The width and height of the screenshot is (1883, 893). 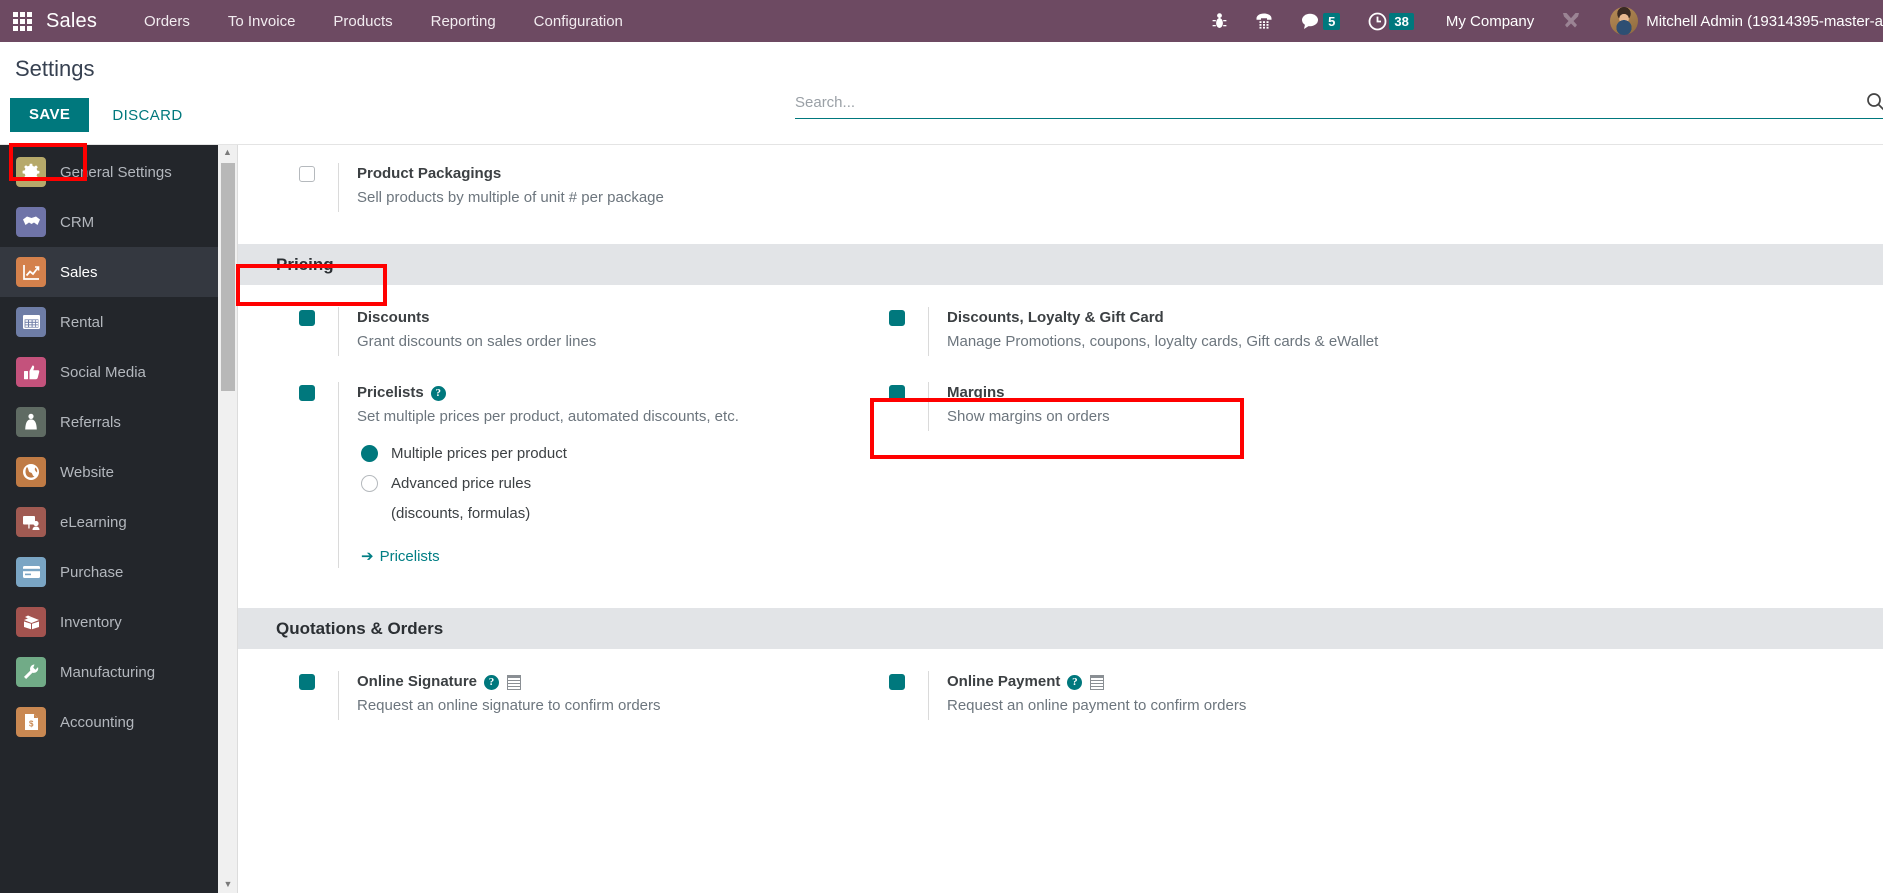 What do you see at coordinates (109, 272) in the screenshot?
I see `sidebar-item-sales: Sales` at bounding box center [109, 272].